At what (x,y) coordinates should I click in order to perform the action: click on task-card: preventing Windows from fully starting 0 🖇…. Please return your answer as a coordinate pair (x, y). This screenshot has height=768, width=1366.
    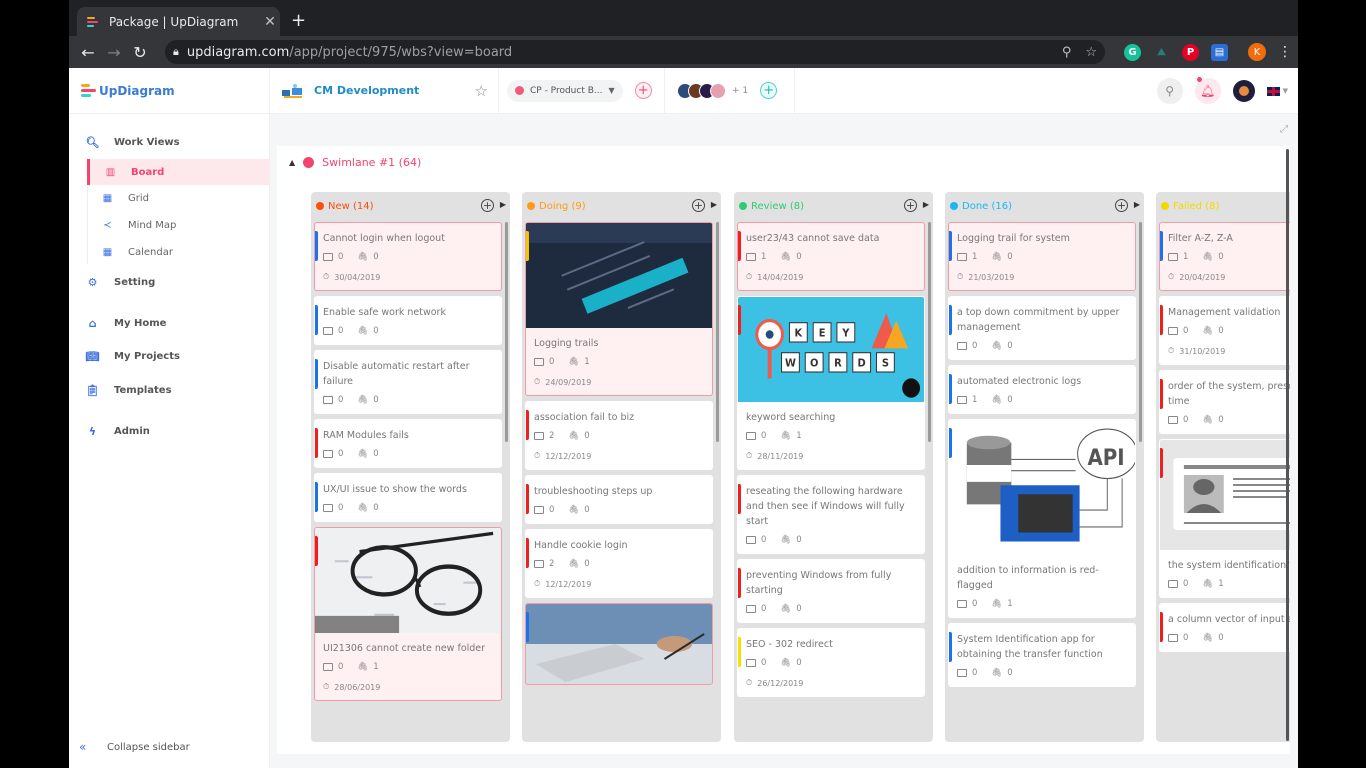
    Looking at the image, I should click on (831, 591).